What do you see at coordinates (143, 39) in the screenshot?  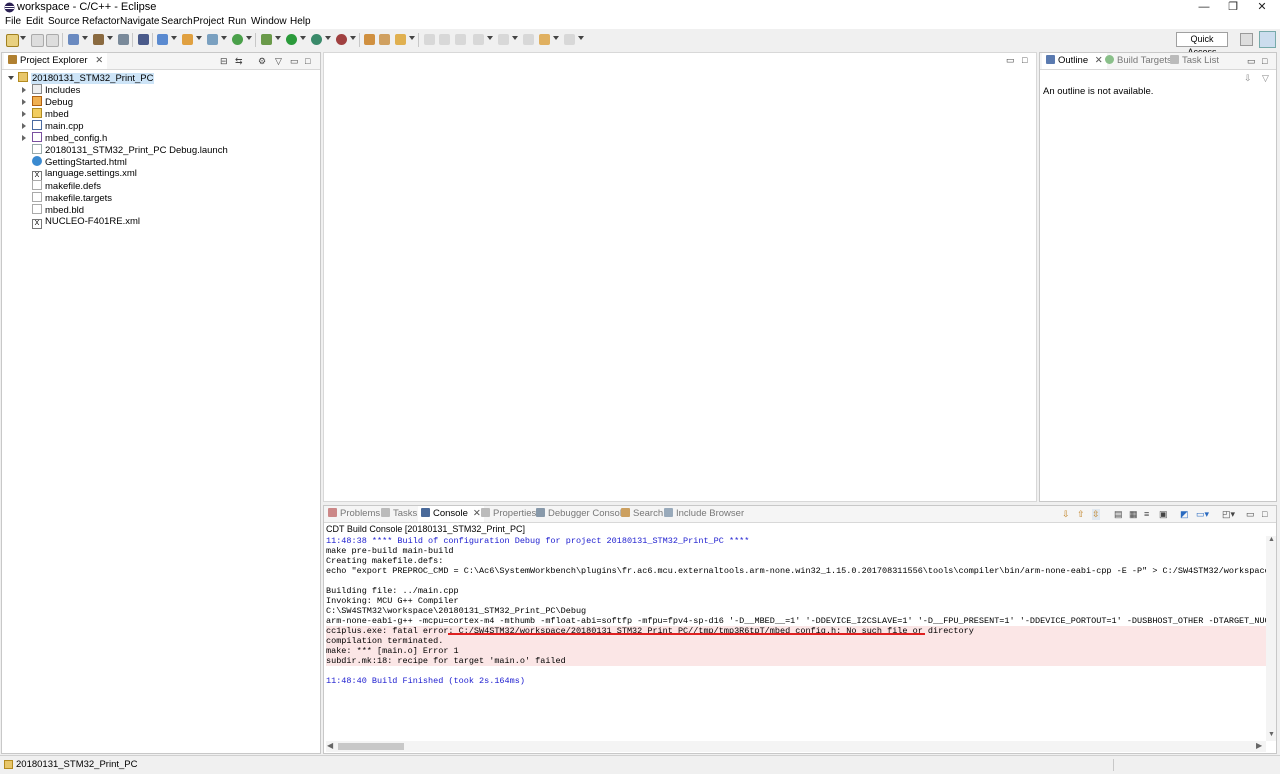 I see `pin-icon` at bounding box center [143, 39].